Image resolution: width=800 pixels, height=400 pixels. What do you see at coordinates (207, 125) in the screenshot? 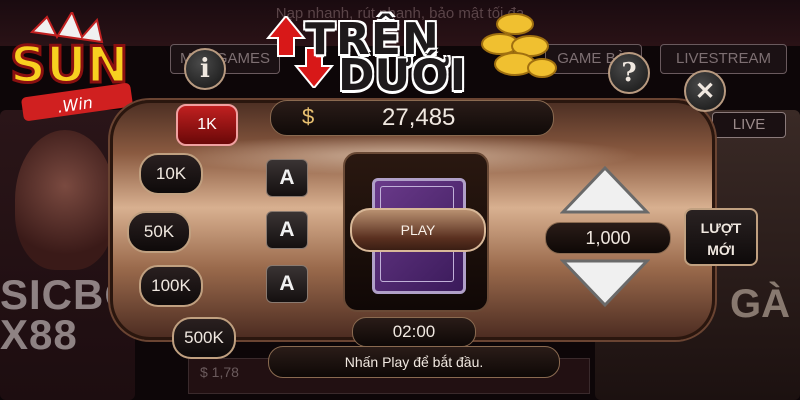
I see `chip-1k: 1K` at bounding box center [207, 125].